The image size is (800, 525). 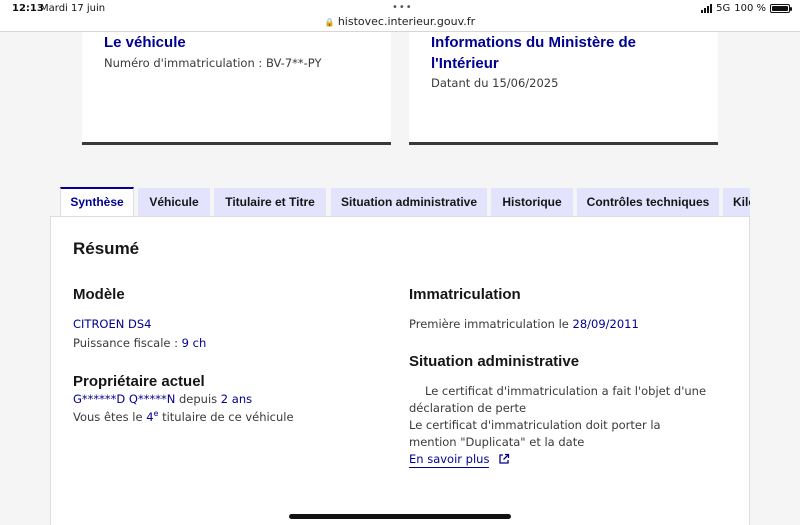 I want to click on model-name: CITROEN DS4, so click(x=112, y=324).